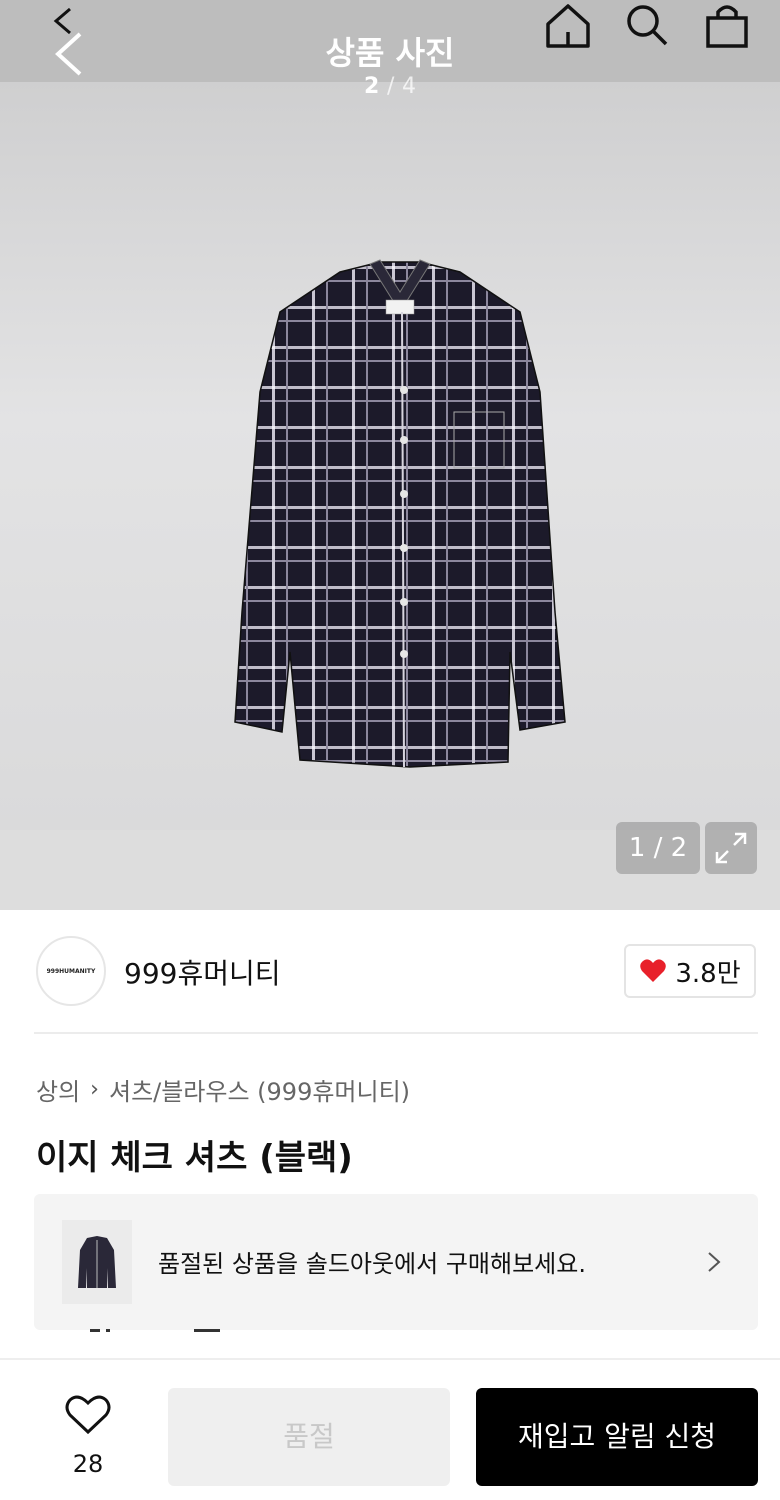 The image size is (780, 1500). Describe the element at coordinates (617, 1437) in the screenshot. I see `restock-alert-button: 재입고 알림 신청` at that location.